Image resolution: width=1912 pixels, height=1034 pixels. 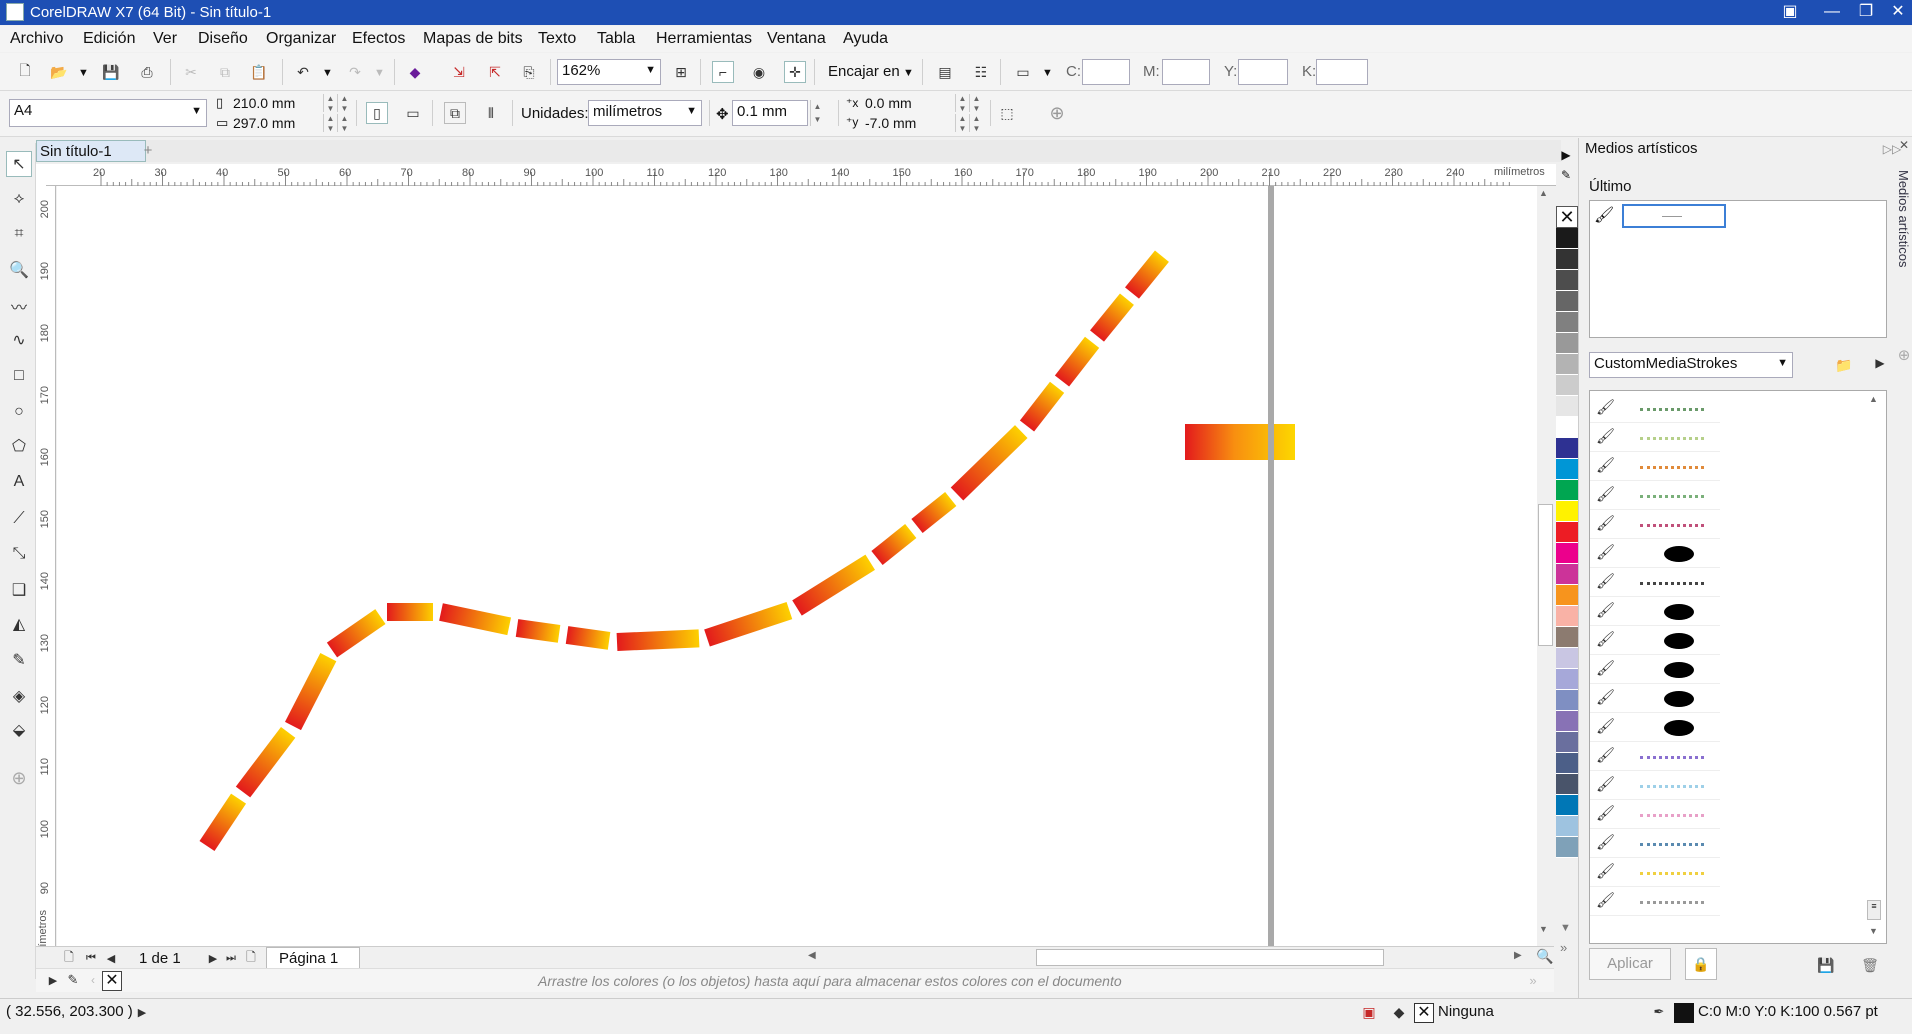 I want to click on menu-edicion: Edición, so click(x=109, y=39).